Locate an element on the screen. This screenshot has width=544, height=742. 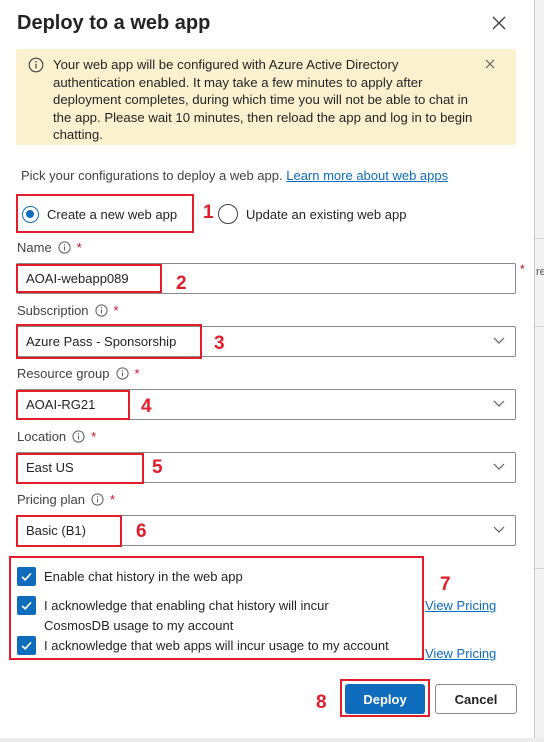
background-text-fragment: re is located at coordinates (540, 272).